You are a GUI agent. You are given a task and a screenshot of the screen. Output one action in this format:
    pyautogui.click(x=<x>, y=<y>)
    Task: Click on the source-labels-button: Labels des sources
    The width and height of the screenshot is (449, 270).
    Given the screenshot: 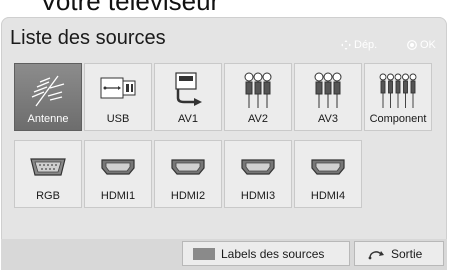 What is the action you would take?
    pyautogui.click(x=266, y=253)
    